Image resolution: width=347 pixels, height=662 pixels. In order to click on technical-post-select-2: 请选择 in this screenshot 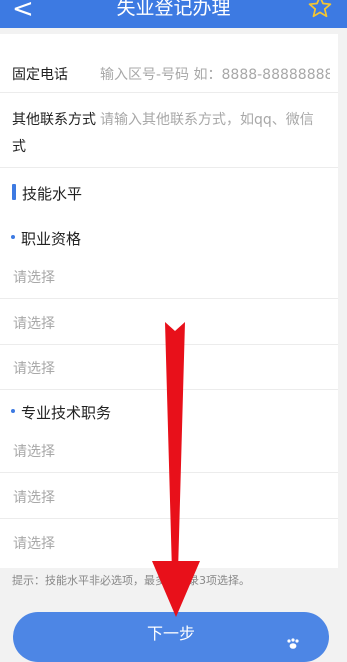, I will do `click(34, 497)`.